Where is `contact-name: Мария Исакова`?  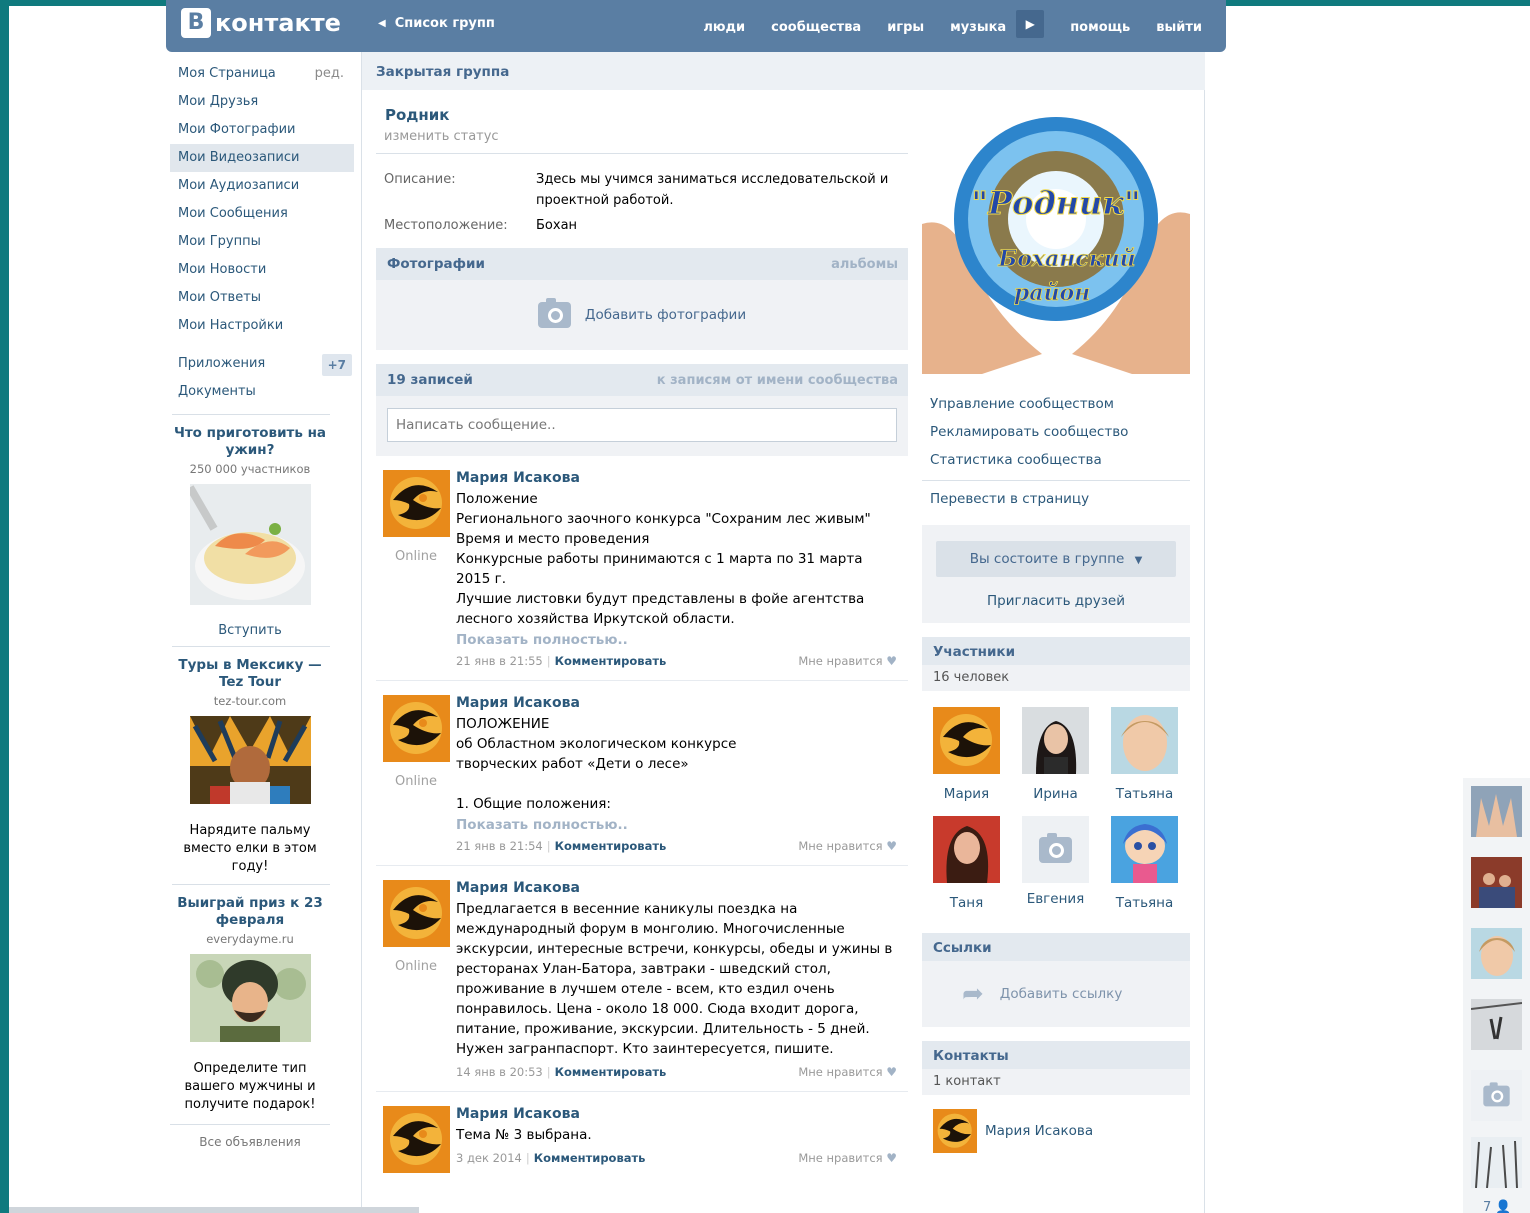 contact-name: Мария Исакова is located at coordinates (1039, 1131).